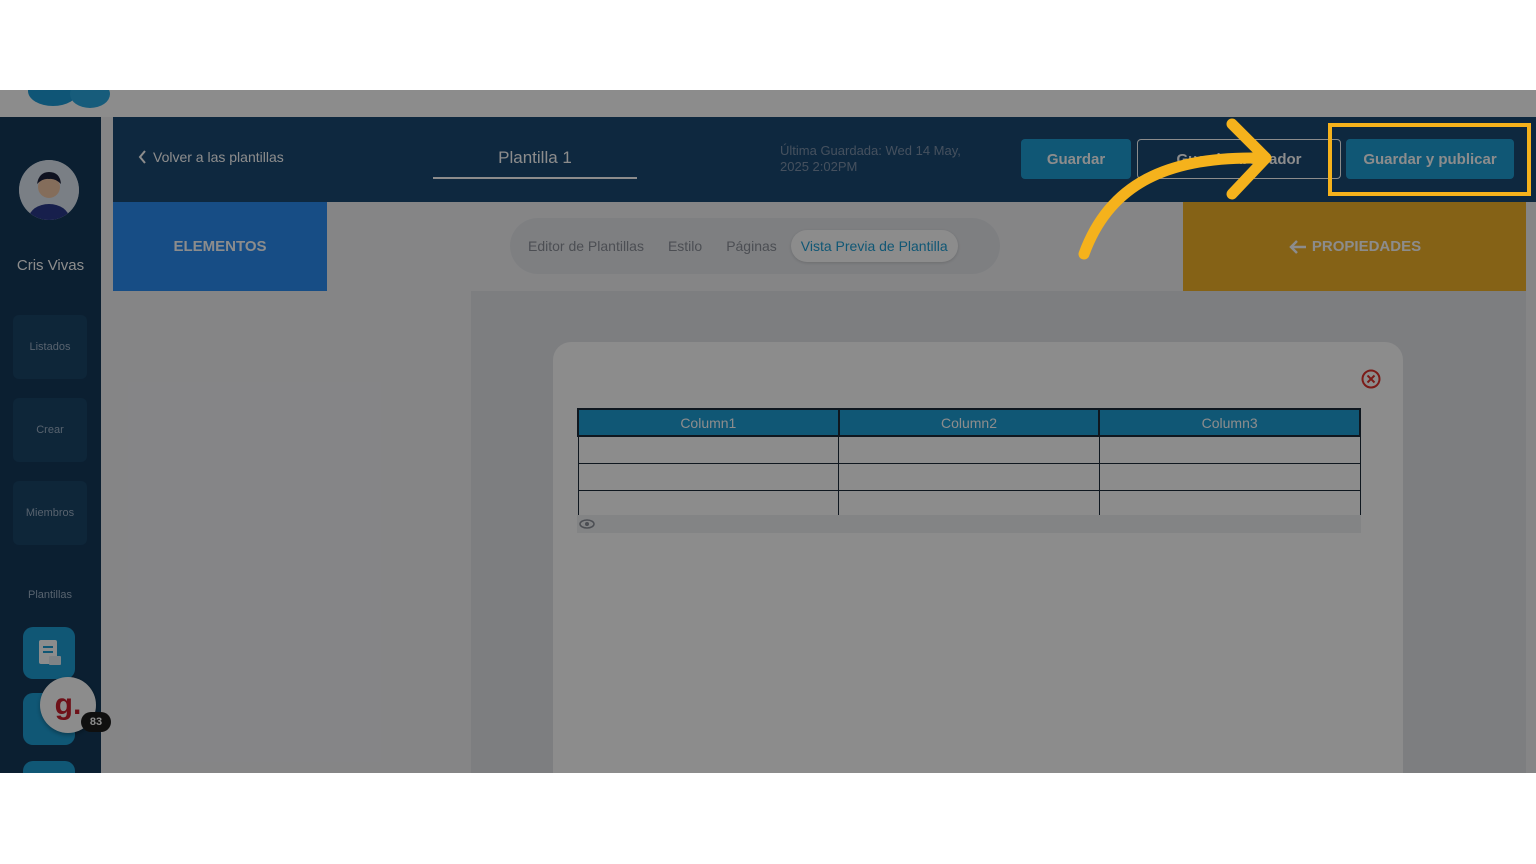 This screenshot has width=1536, height=864. I want to click on chevron-left-icon, so click(142, 157).